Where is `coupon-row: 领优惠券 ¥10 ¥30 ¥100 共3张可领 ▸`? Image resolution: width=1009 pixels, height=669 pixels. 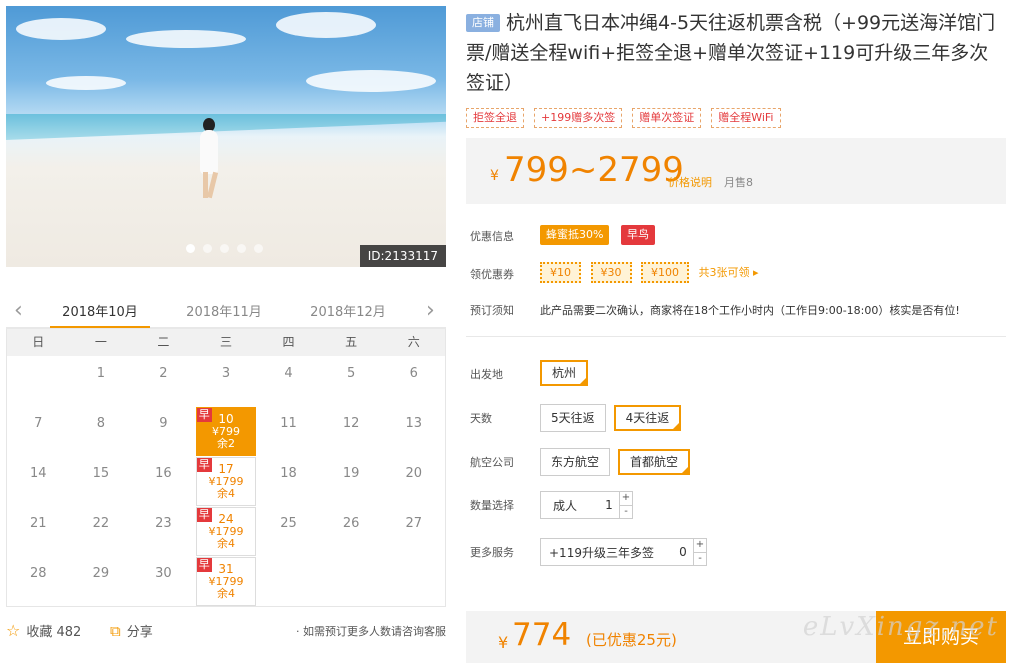
coupon-row: 领优惠券 ¥10 ¥30 ¥100 共3张可领 ▸ is located at coordinates (736, 275).